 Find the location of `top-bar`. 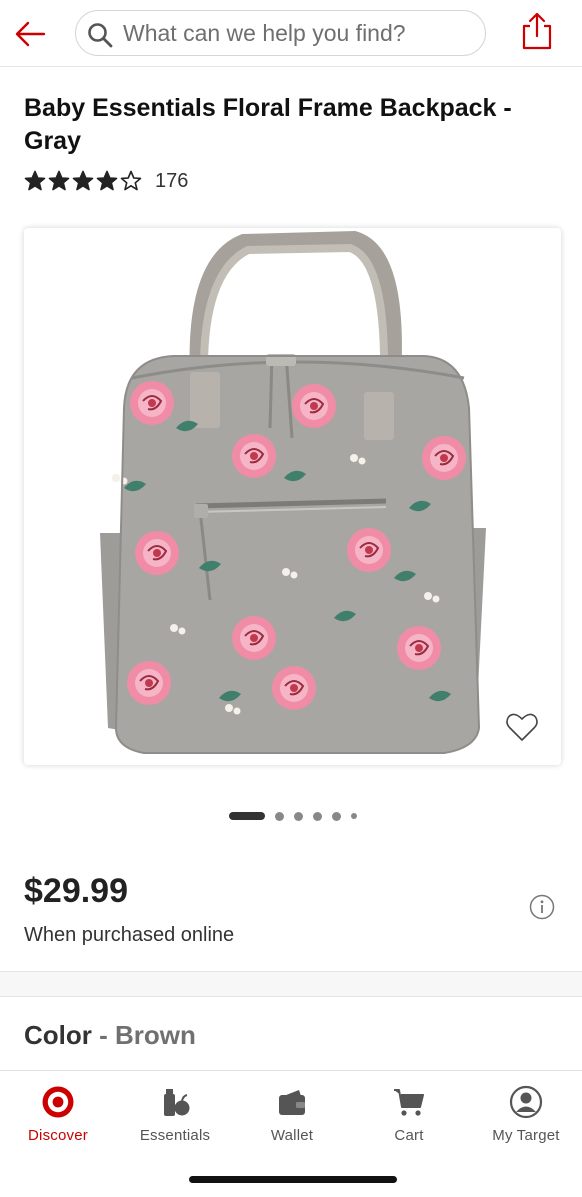

top-bar is located at coordinates (291, 33).